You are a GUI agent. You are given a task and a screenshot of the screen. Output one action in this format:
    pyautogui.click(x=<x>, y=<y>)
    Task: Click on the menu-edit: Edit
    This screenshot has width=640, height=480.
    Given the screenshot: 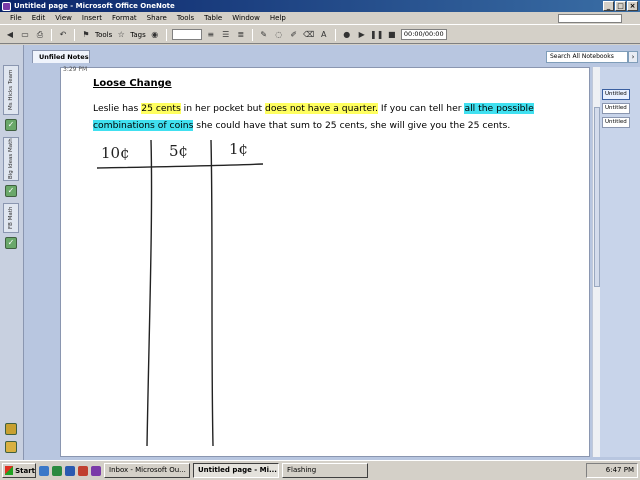 What is the action you would take?
    pyautogui.click(x=39, y=18)
    